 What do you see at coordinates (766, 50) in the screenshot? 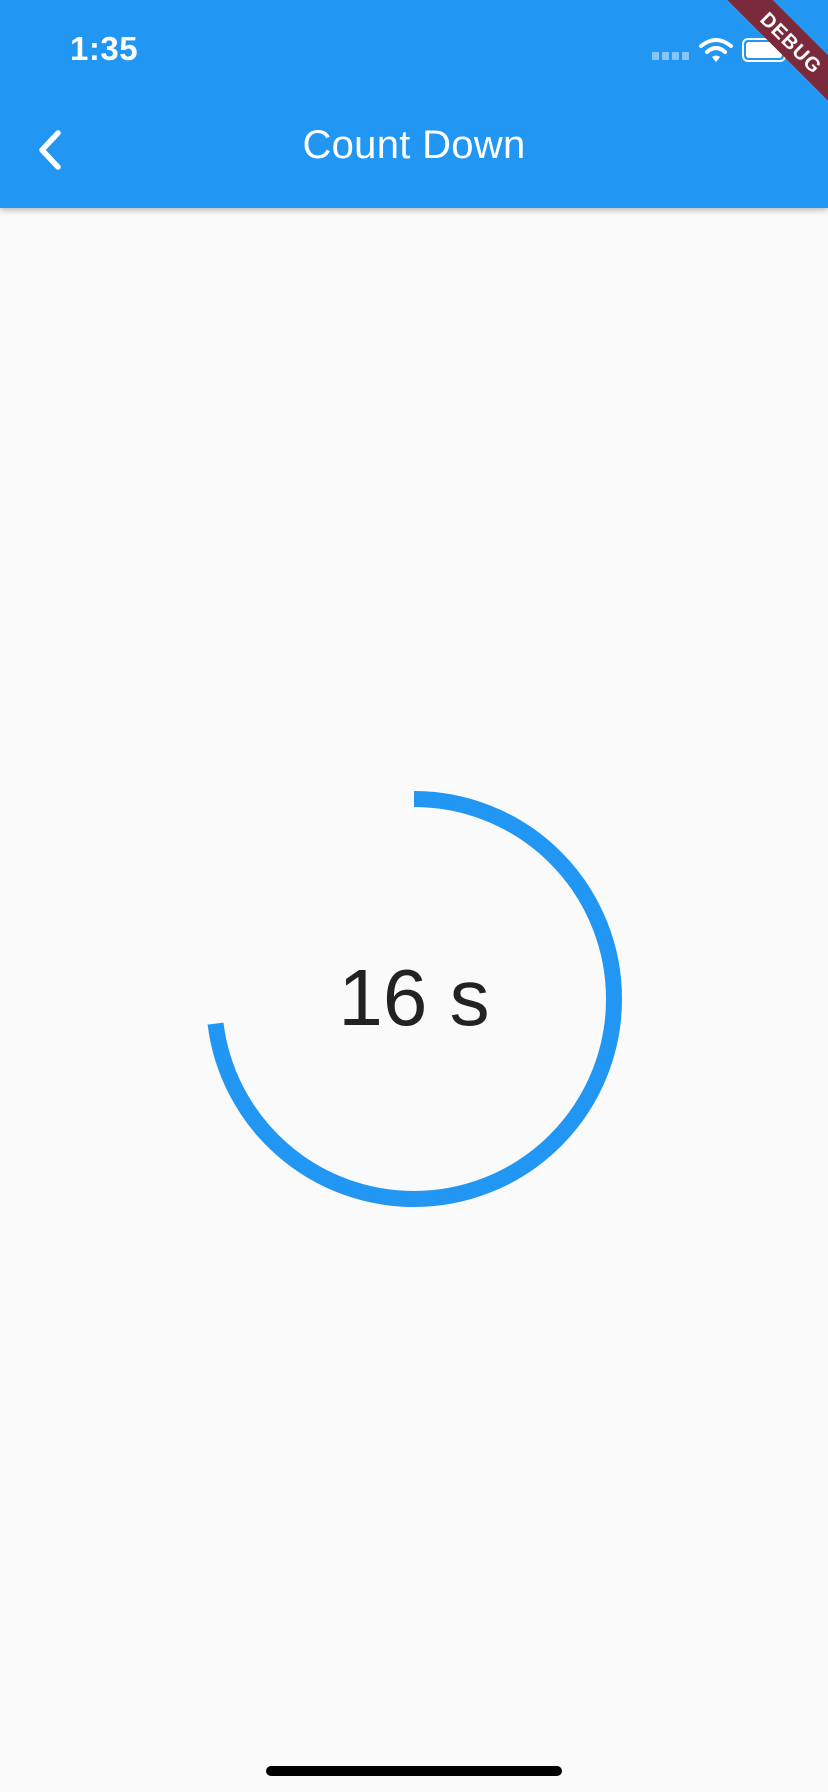
I see `battery-icon` at bounding box center [766, 50].